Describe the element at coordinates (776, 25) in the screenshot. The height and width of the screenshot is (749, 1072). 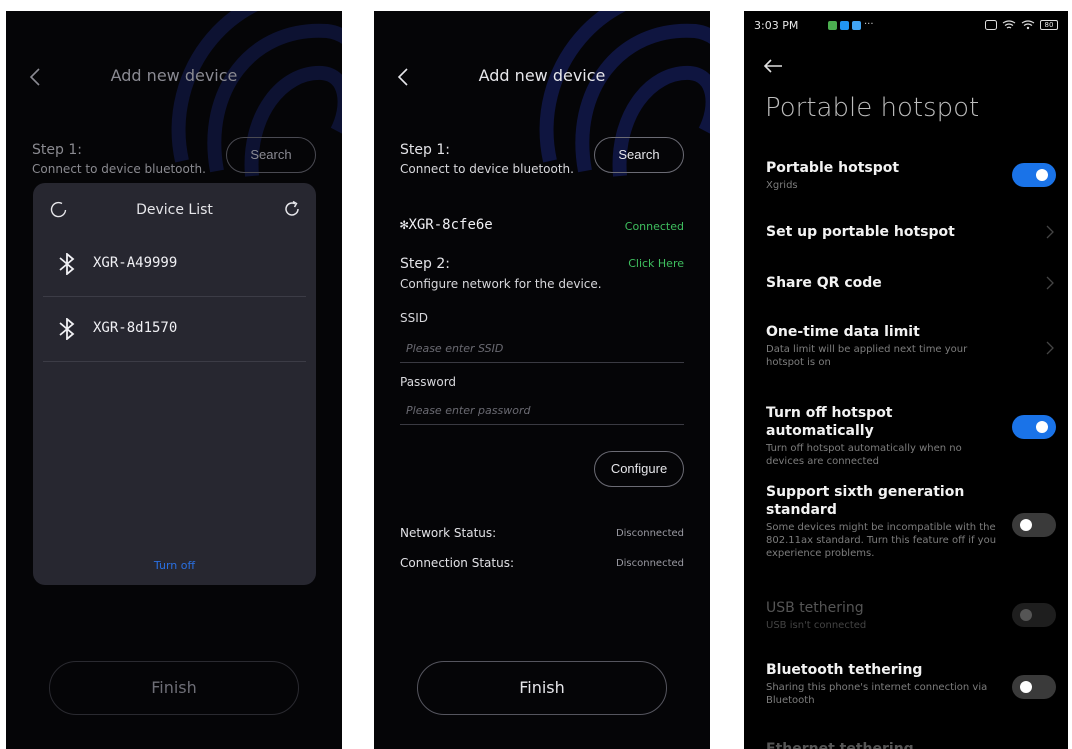
I see `status-time: 3:03 PM` at that location.